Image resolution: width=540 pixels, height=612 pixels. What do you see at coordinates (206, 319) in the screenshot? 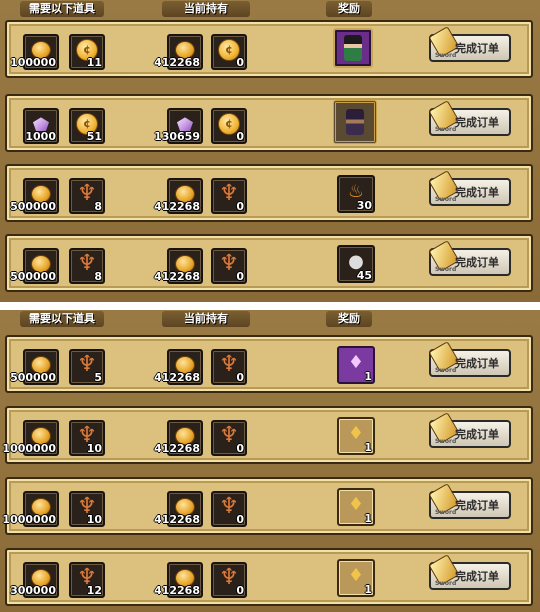
I see `header-current: 当前持有` at bounding box center [206, 319].